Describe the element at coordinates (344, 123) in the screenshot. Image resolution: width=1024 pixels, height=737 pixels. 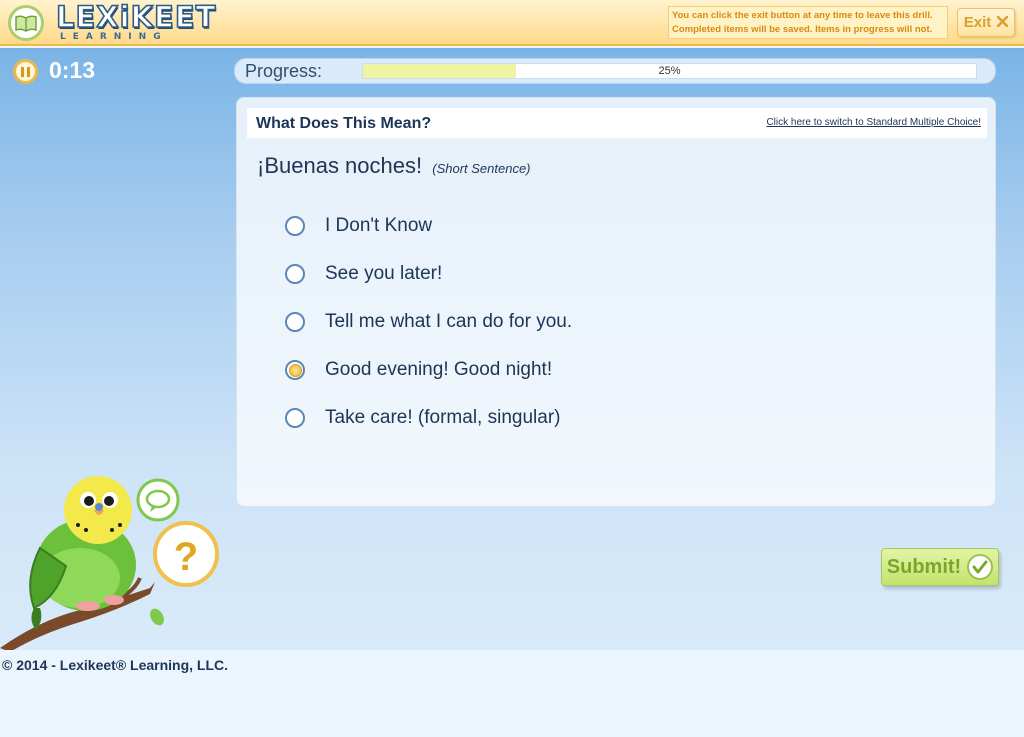
I see `question-title: What Does This Mean?` at that location.